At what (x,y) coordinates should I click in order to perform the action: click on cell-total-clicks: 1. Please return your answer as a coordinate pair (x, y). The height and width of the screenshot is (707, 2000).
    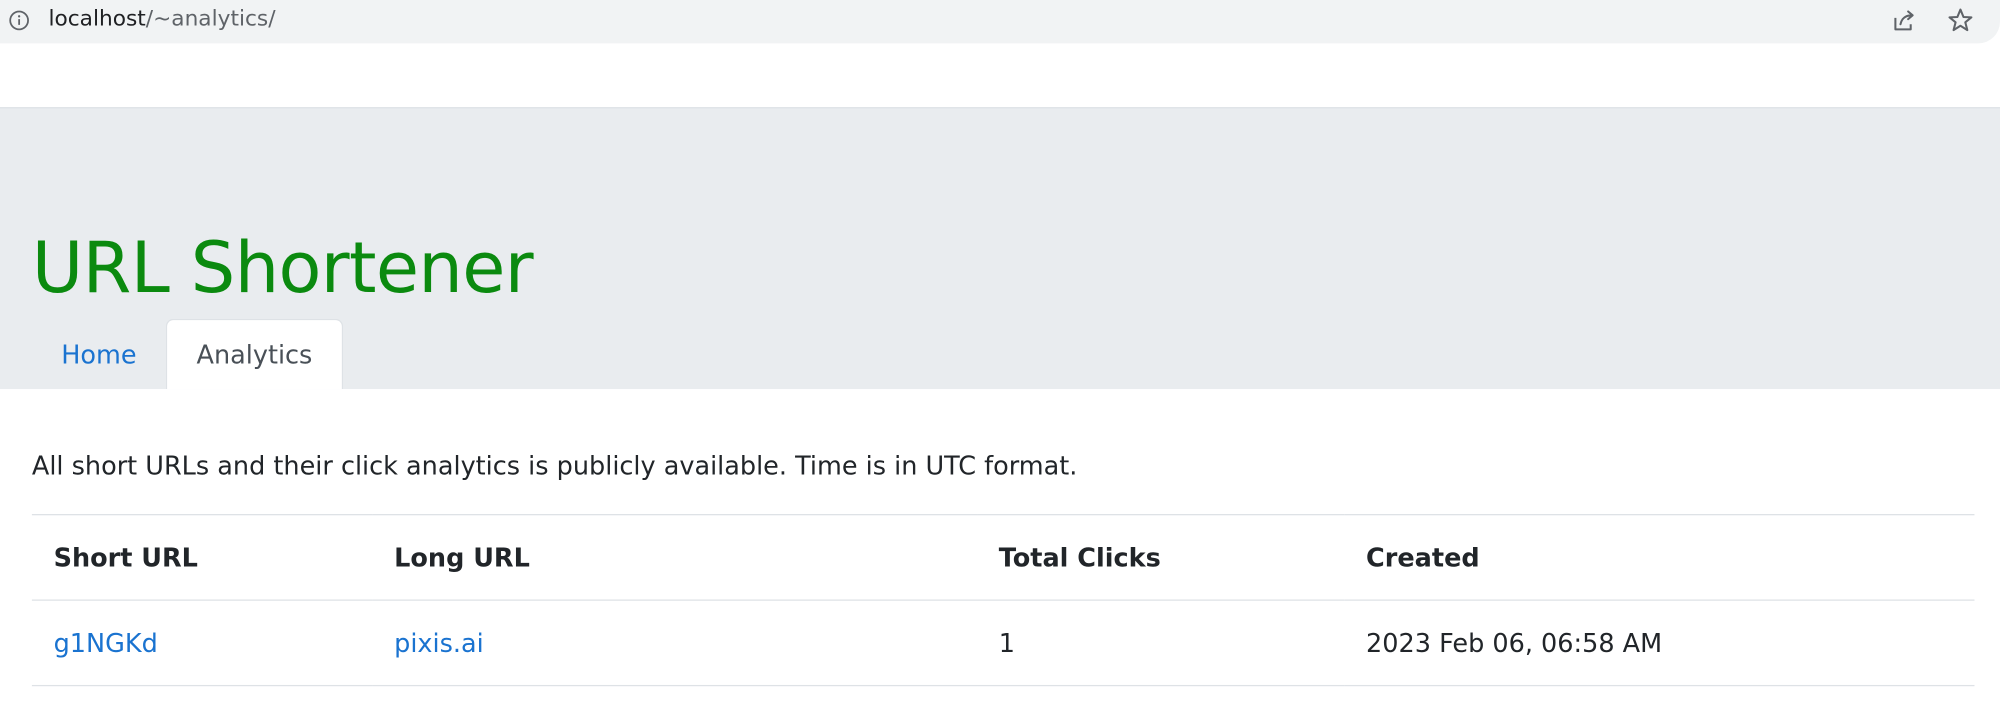
    Looking at the image, I should click on (1161, 643).